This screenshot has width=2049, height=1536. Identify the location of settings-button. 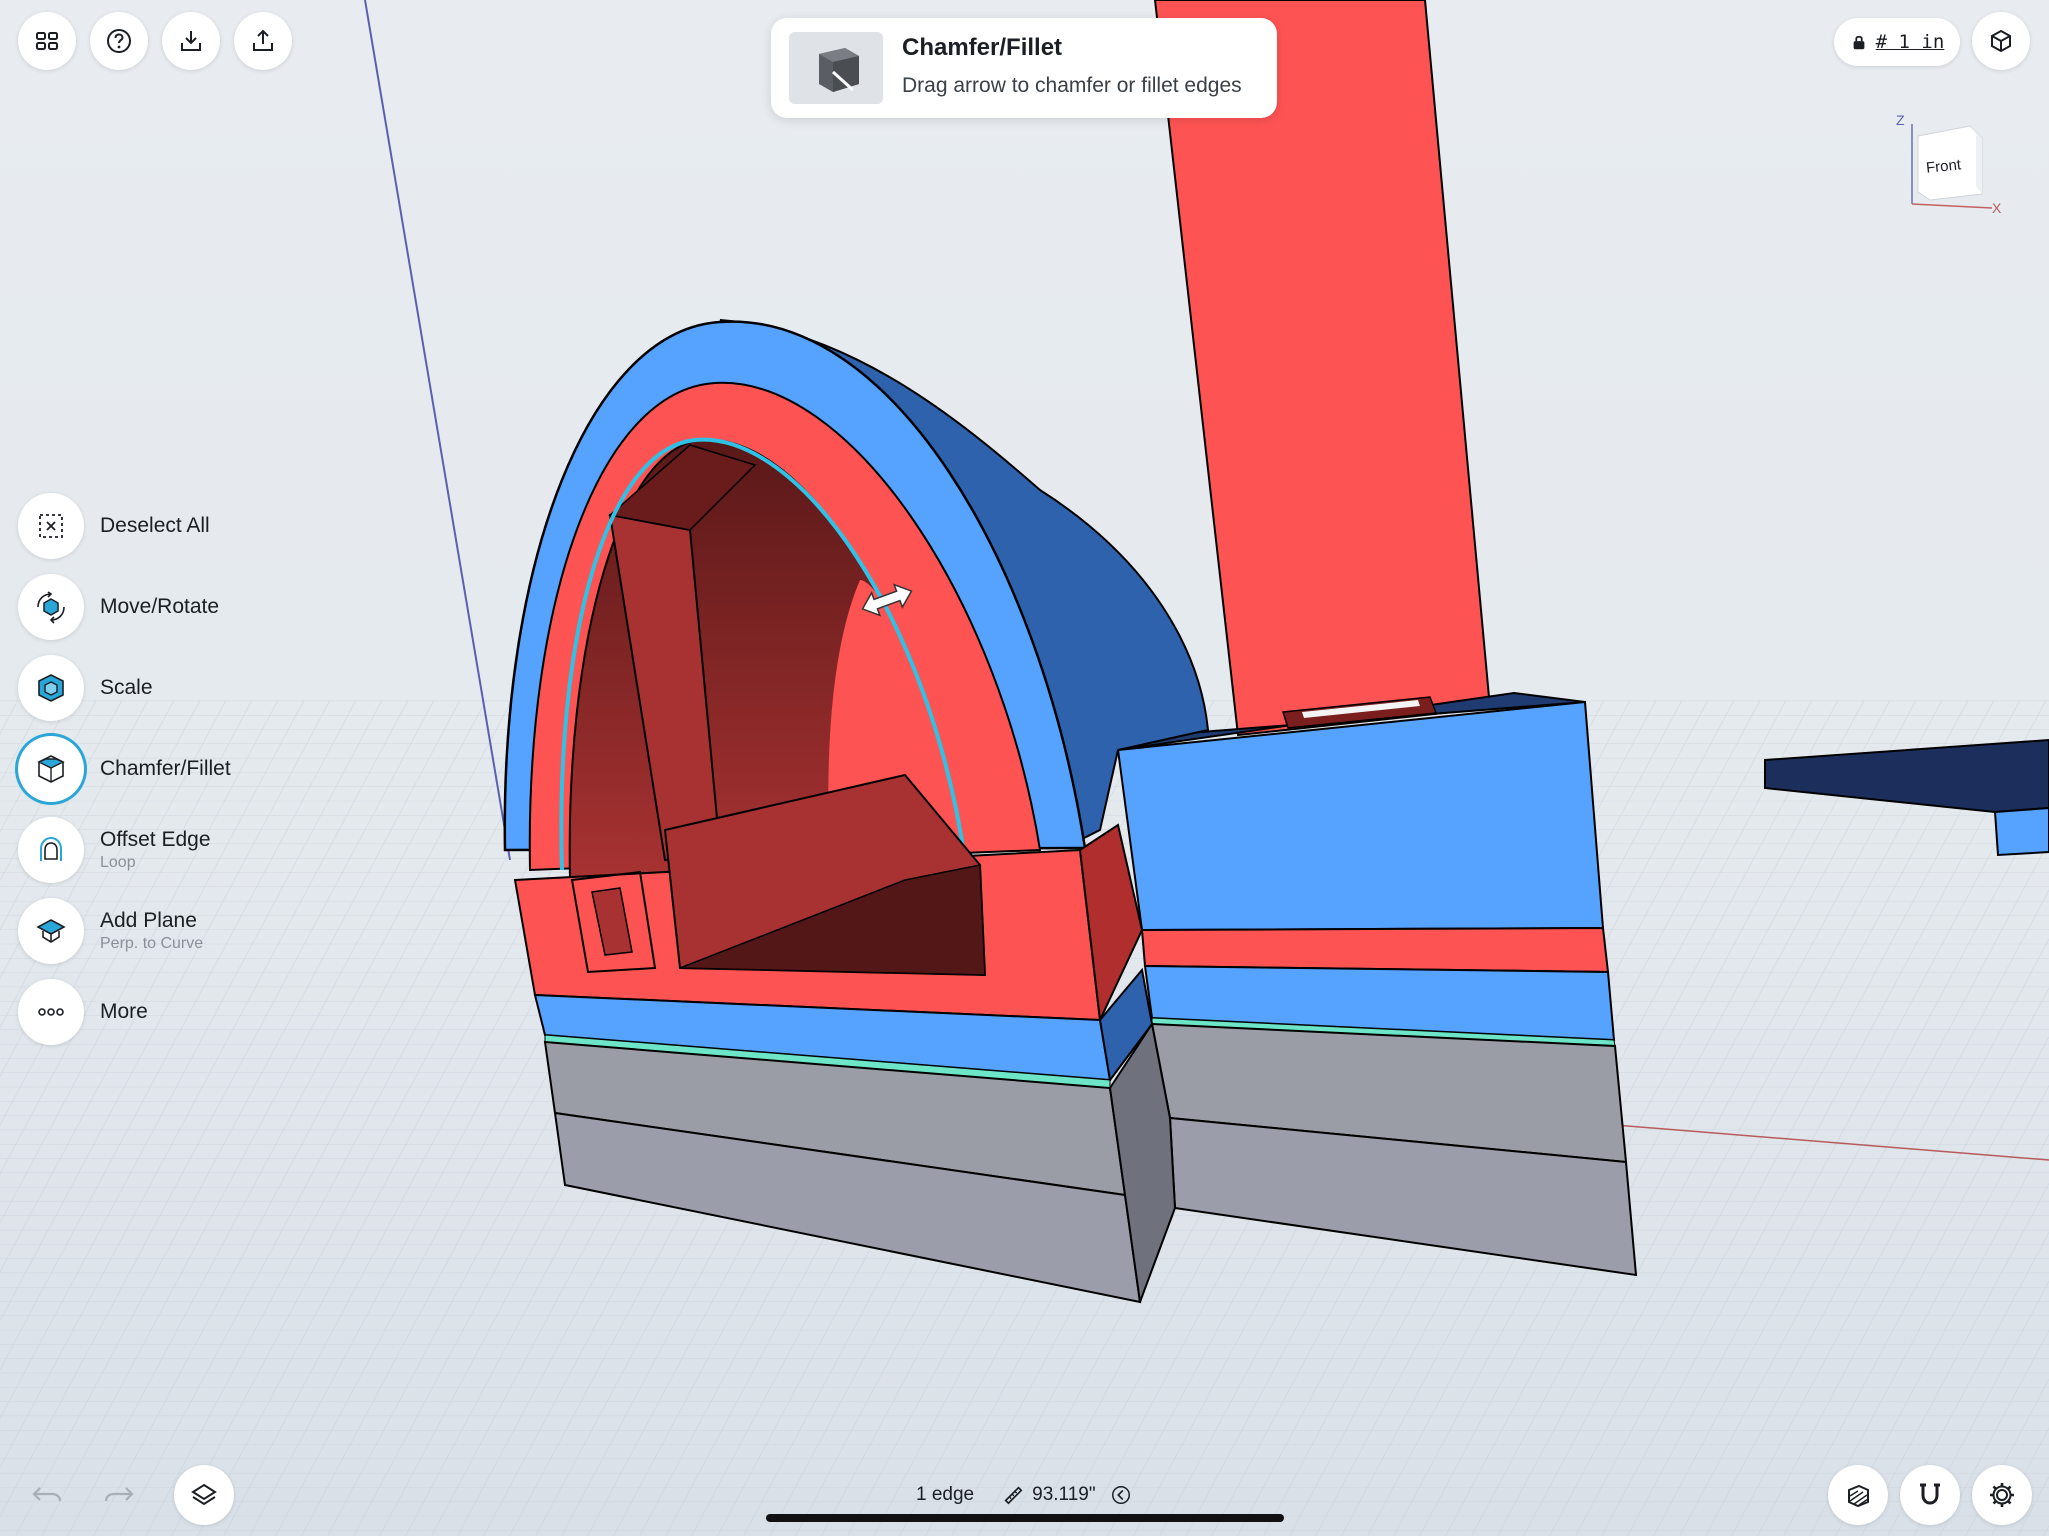
(2002, 1495).